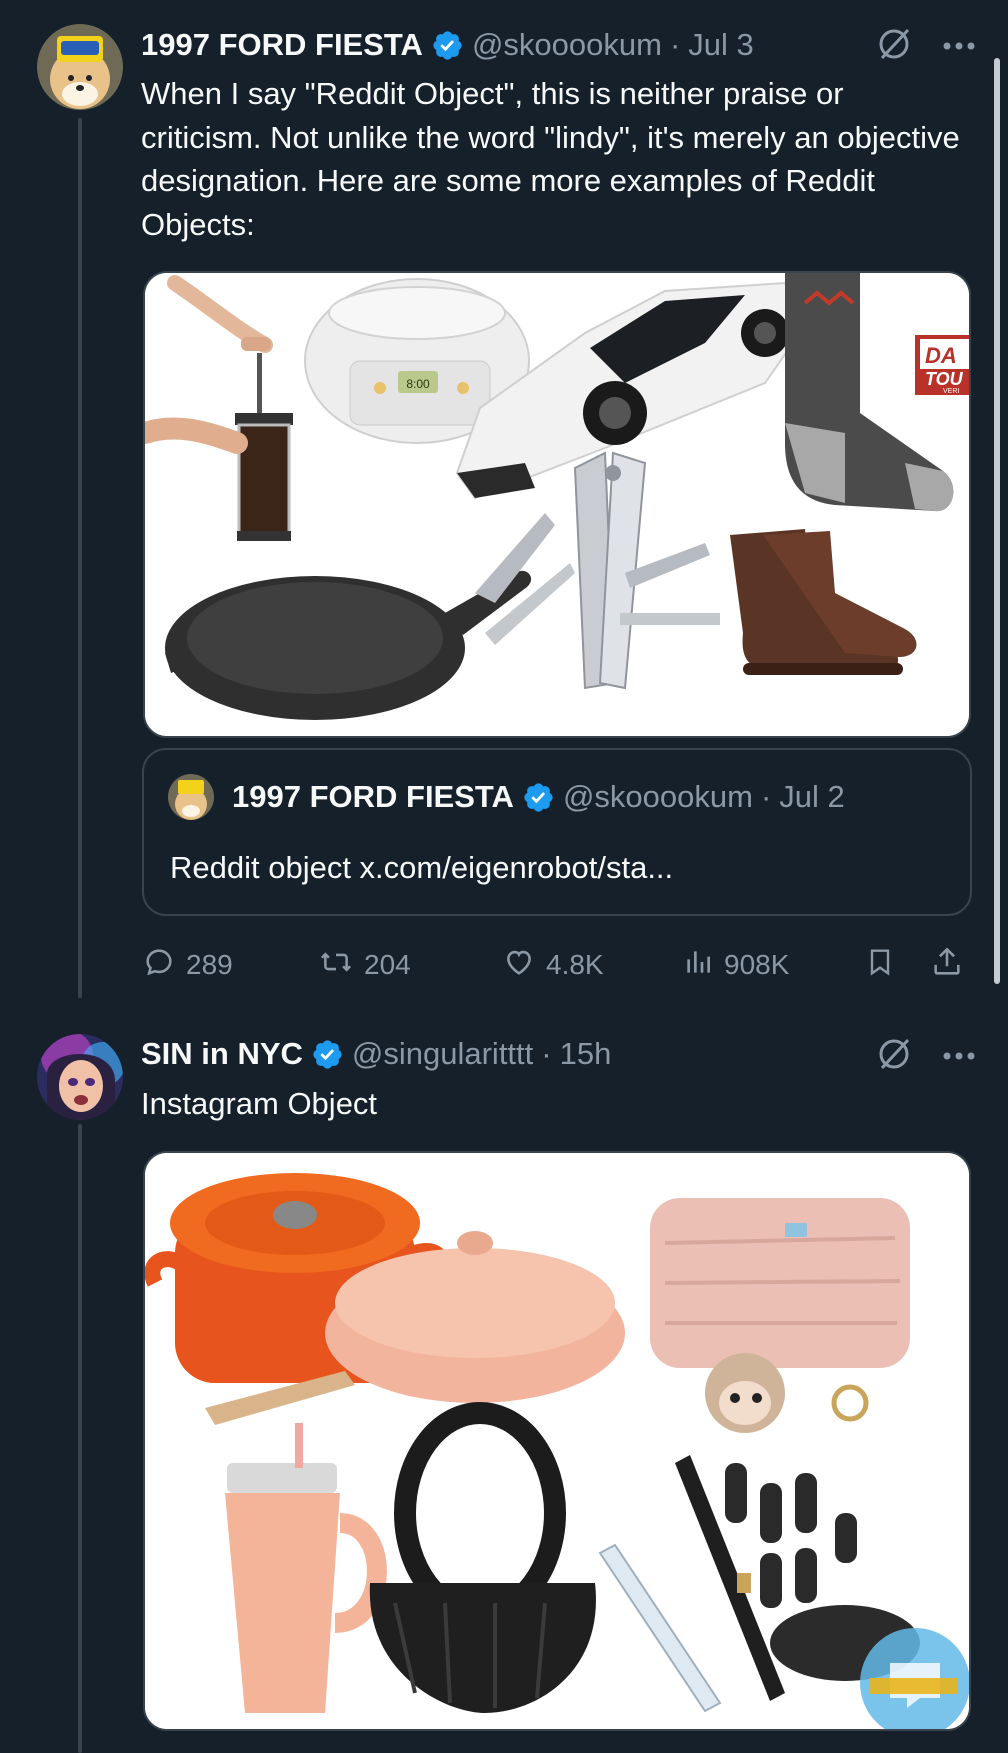 This screenshot has width=1008, height=1753. What do you see at coordinates (951, 391) in the screenshot?
I see `sock-tag-text-3: VERI` at bounding box center [951, 391].